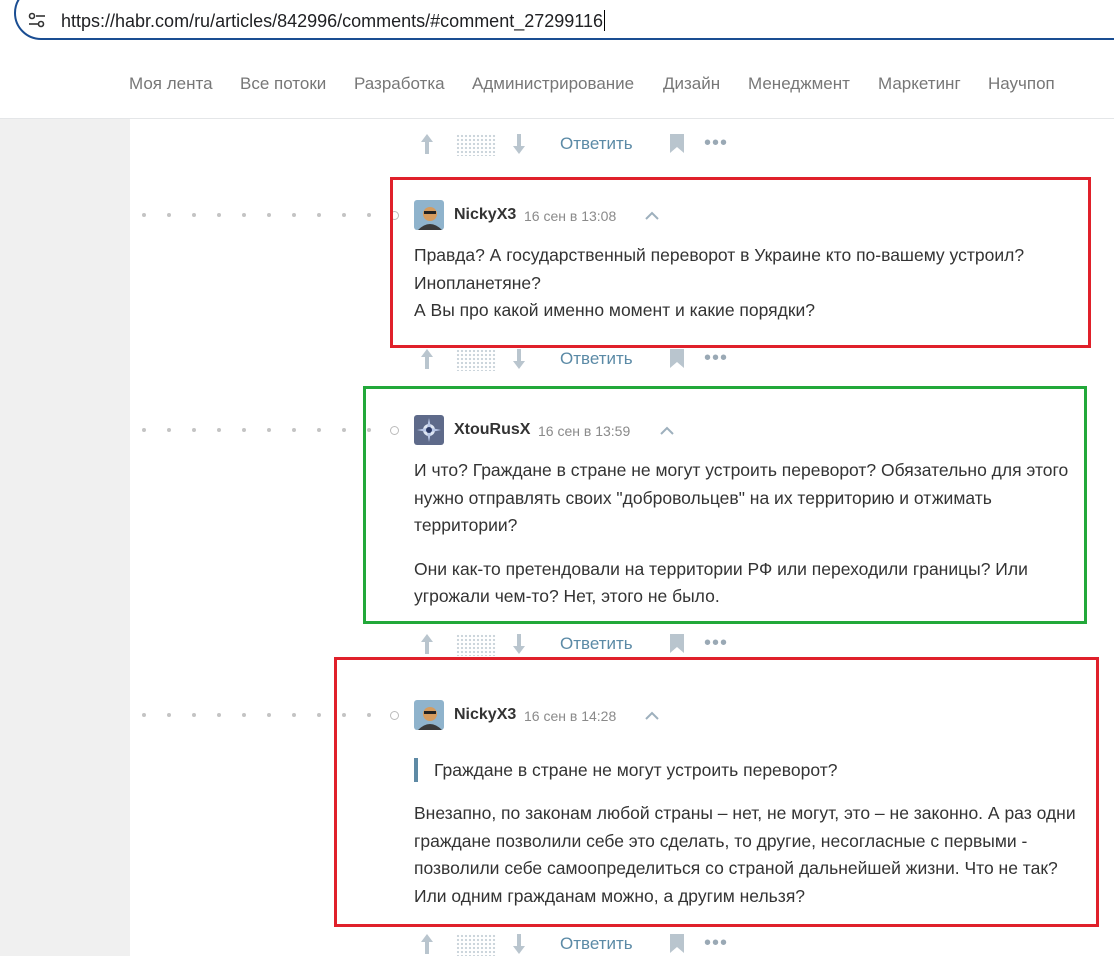 This screenshot has height=960, width=1114. I want to click on nav-all-streams: Все потоки, so click(283, 84).